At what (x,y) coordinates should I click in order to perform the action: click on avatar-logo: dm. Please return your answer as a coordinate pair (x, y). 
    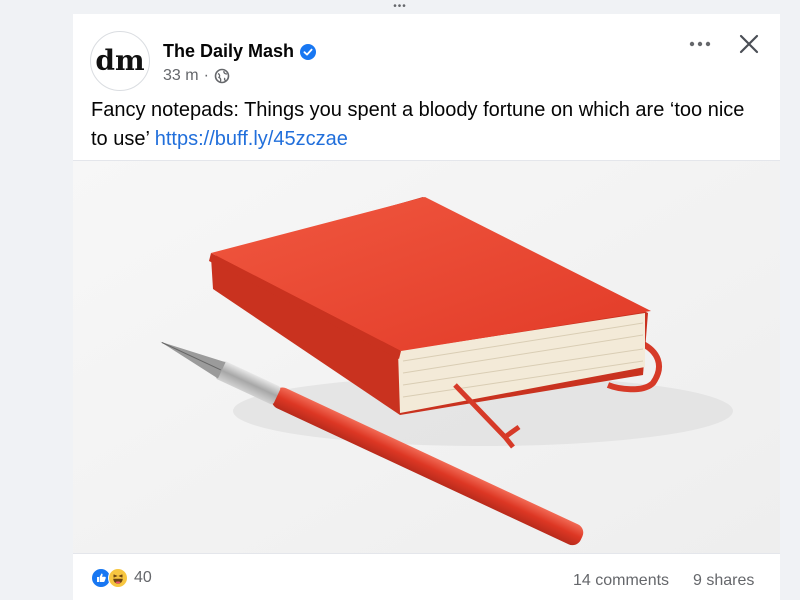
    Looking at the image, I should click on (119, 60).